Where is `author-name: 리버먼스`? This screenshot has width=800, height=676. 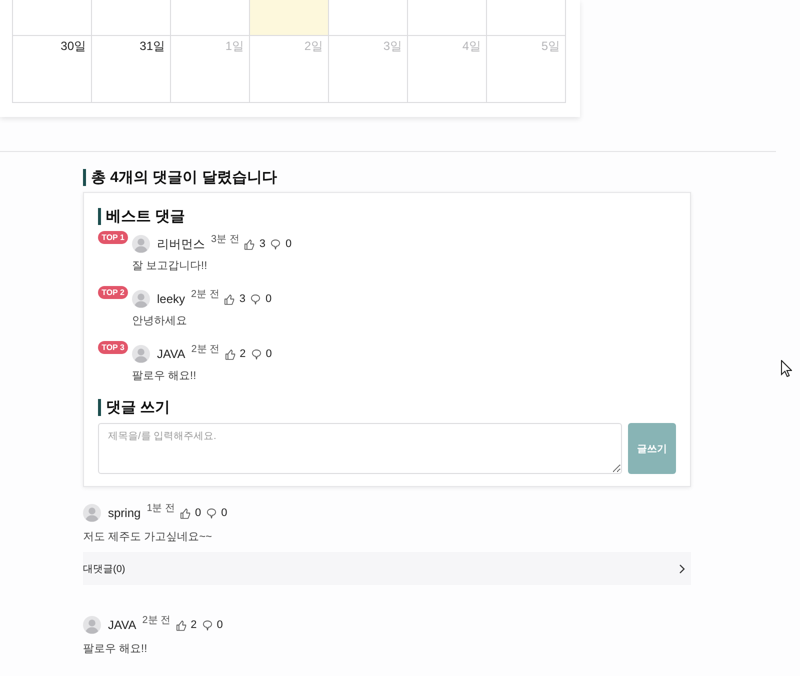 author-name: 리버먼스 is located at coordinates (181, 244).